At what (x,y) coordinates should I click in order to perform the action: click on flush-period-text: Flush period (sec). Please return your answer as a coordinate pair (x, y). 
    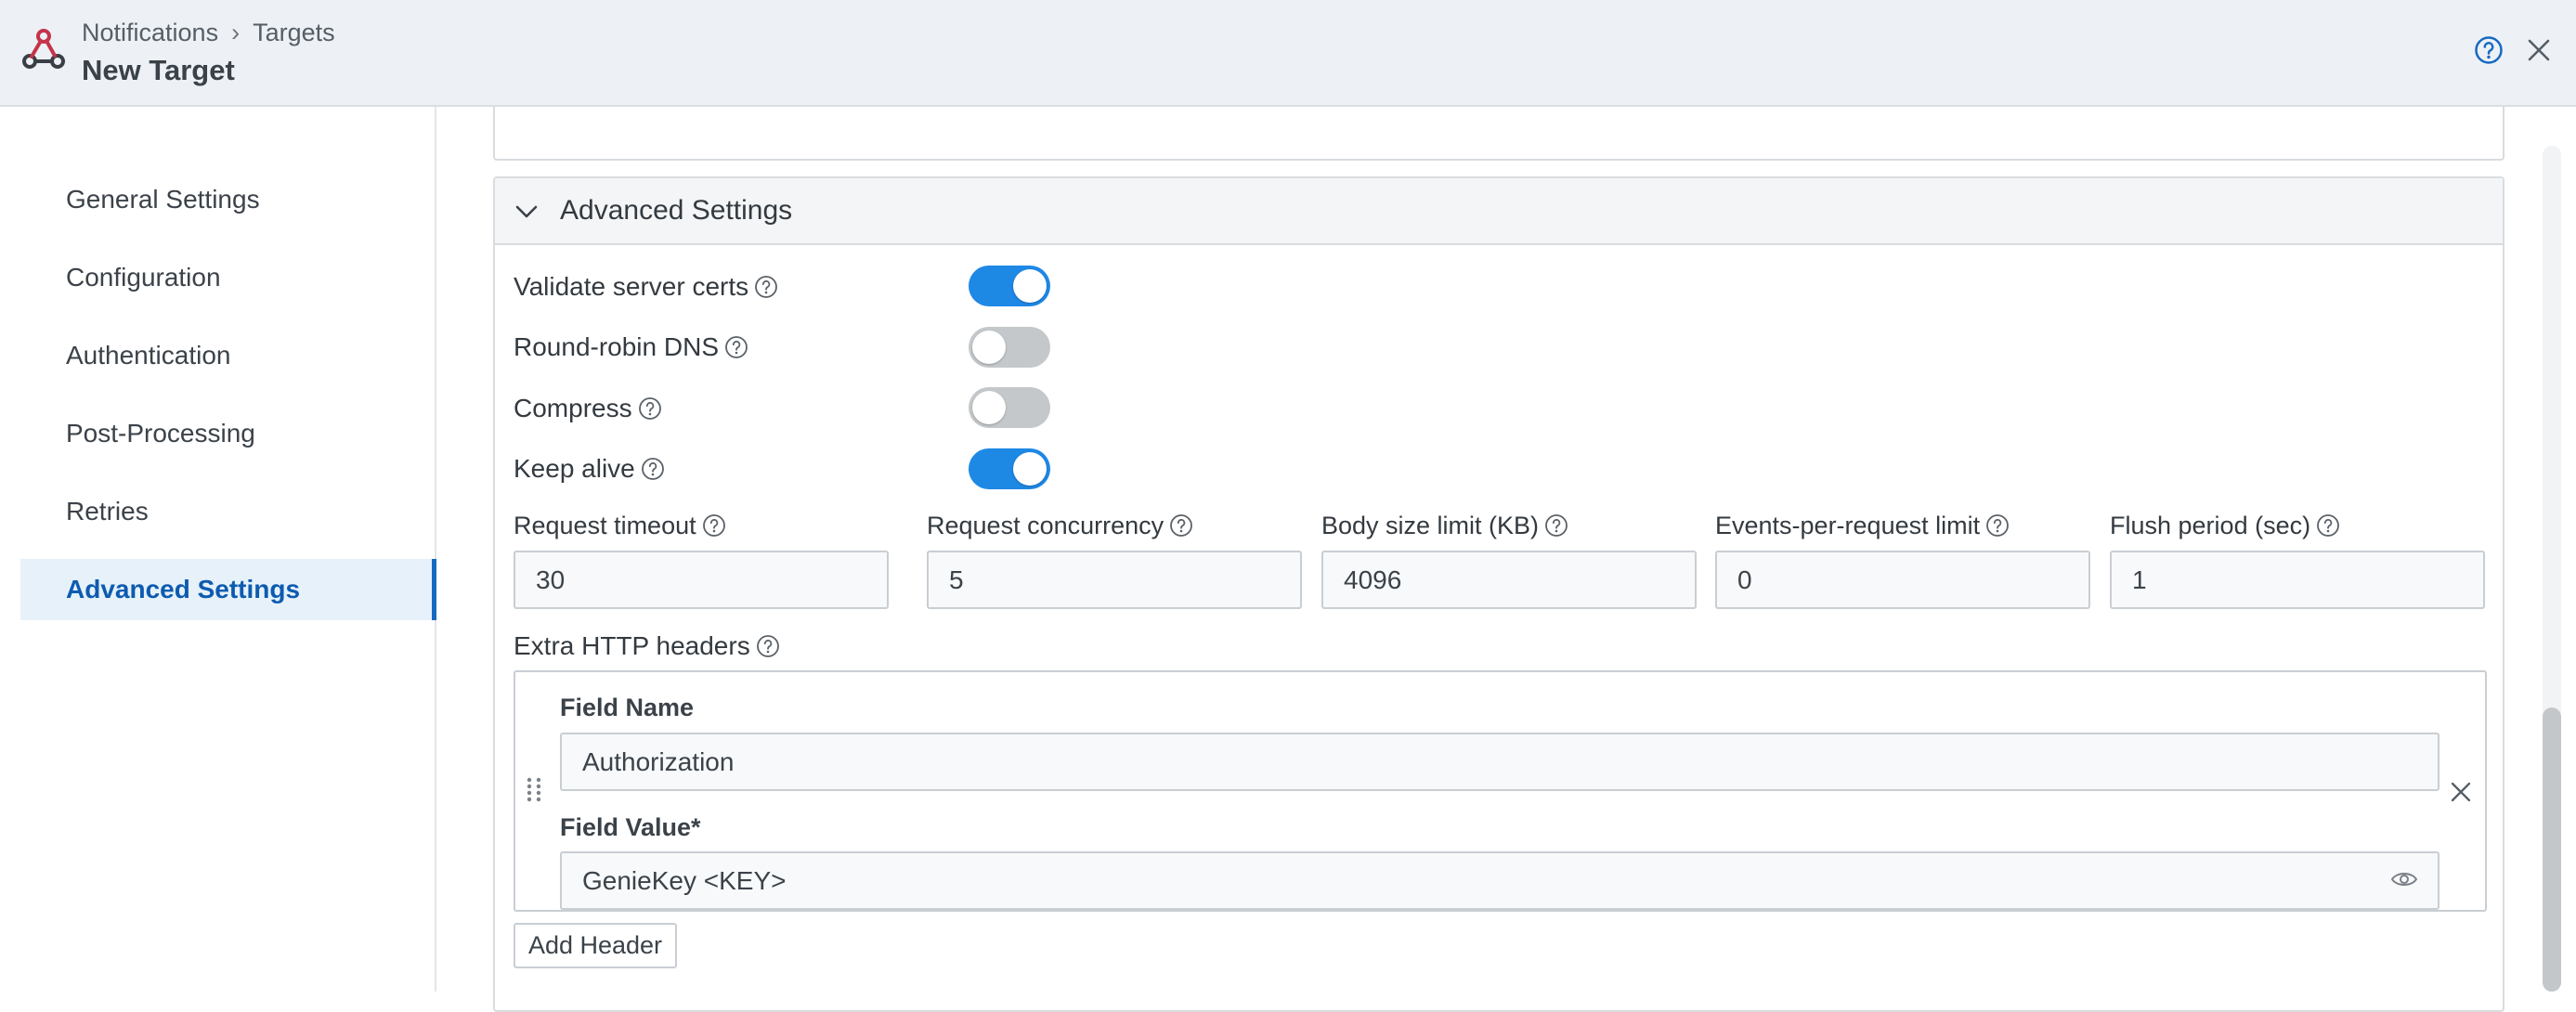
    Looking at the image, I should click on (2211, 525).